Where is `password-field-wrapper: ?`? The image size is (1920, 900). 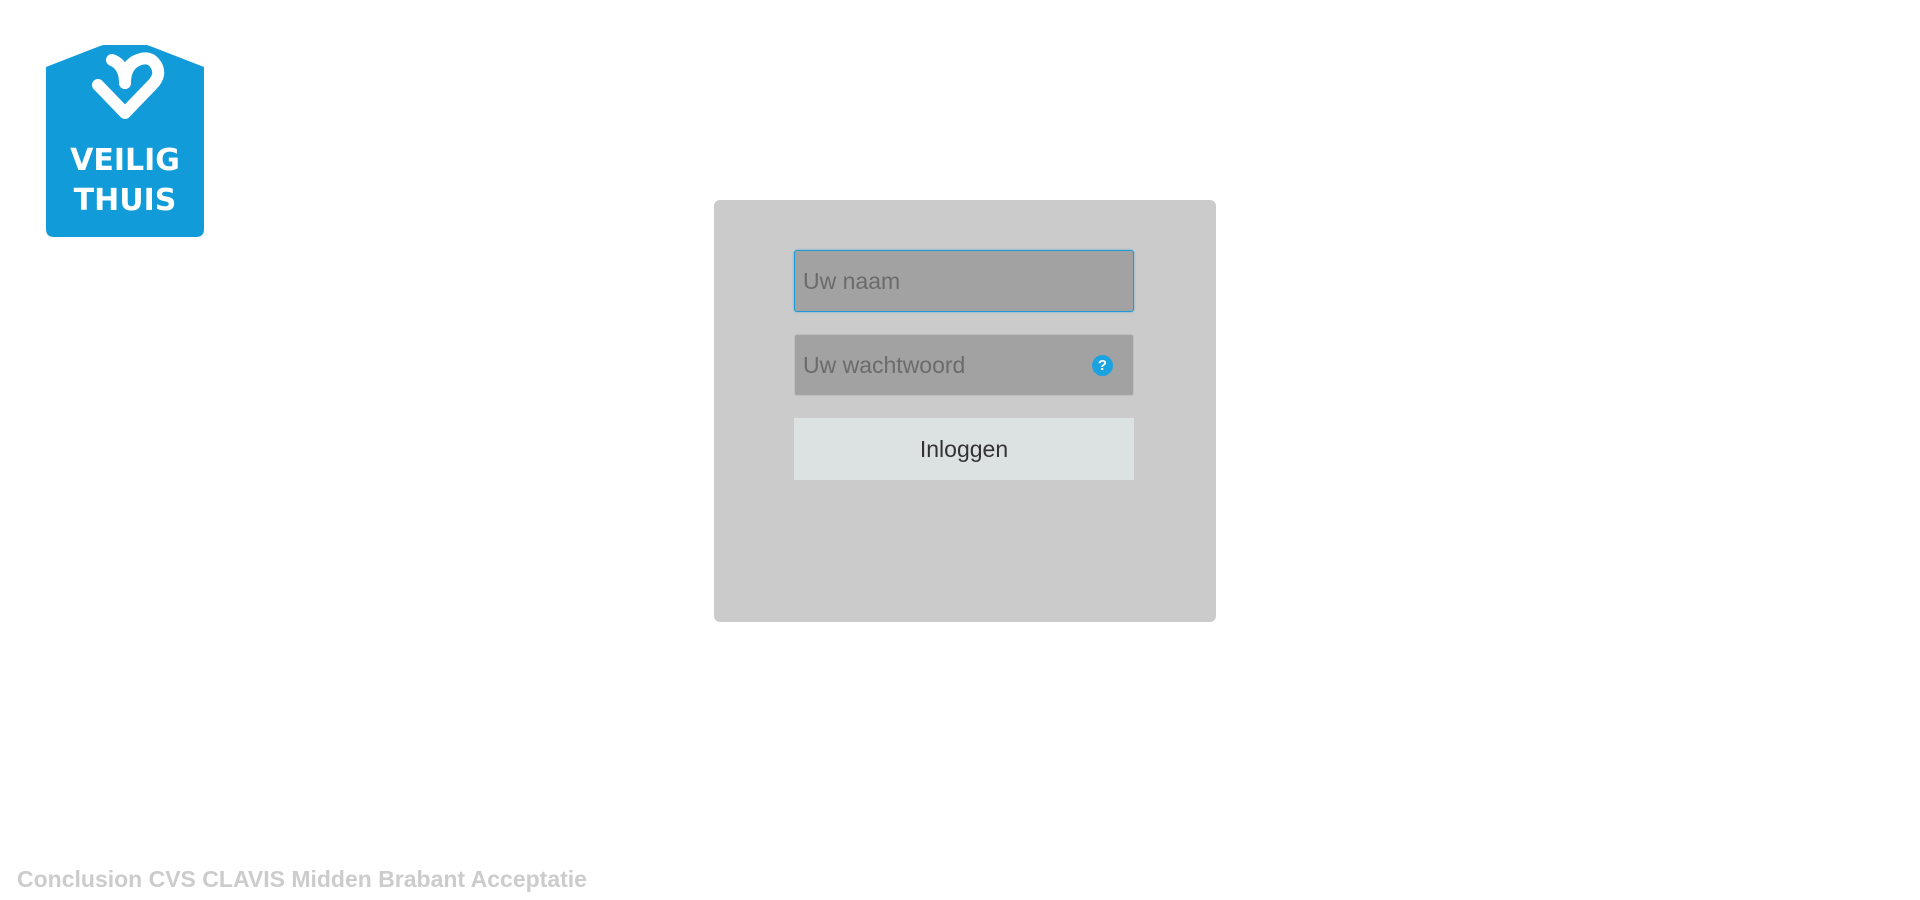
password-field-wrapper: ? is located at coordinates (964, 365).